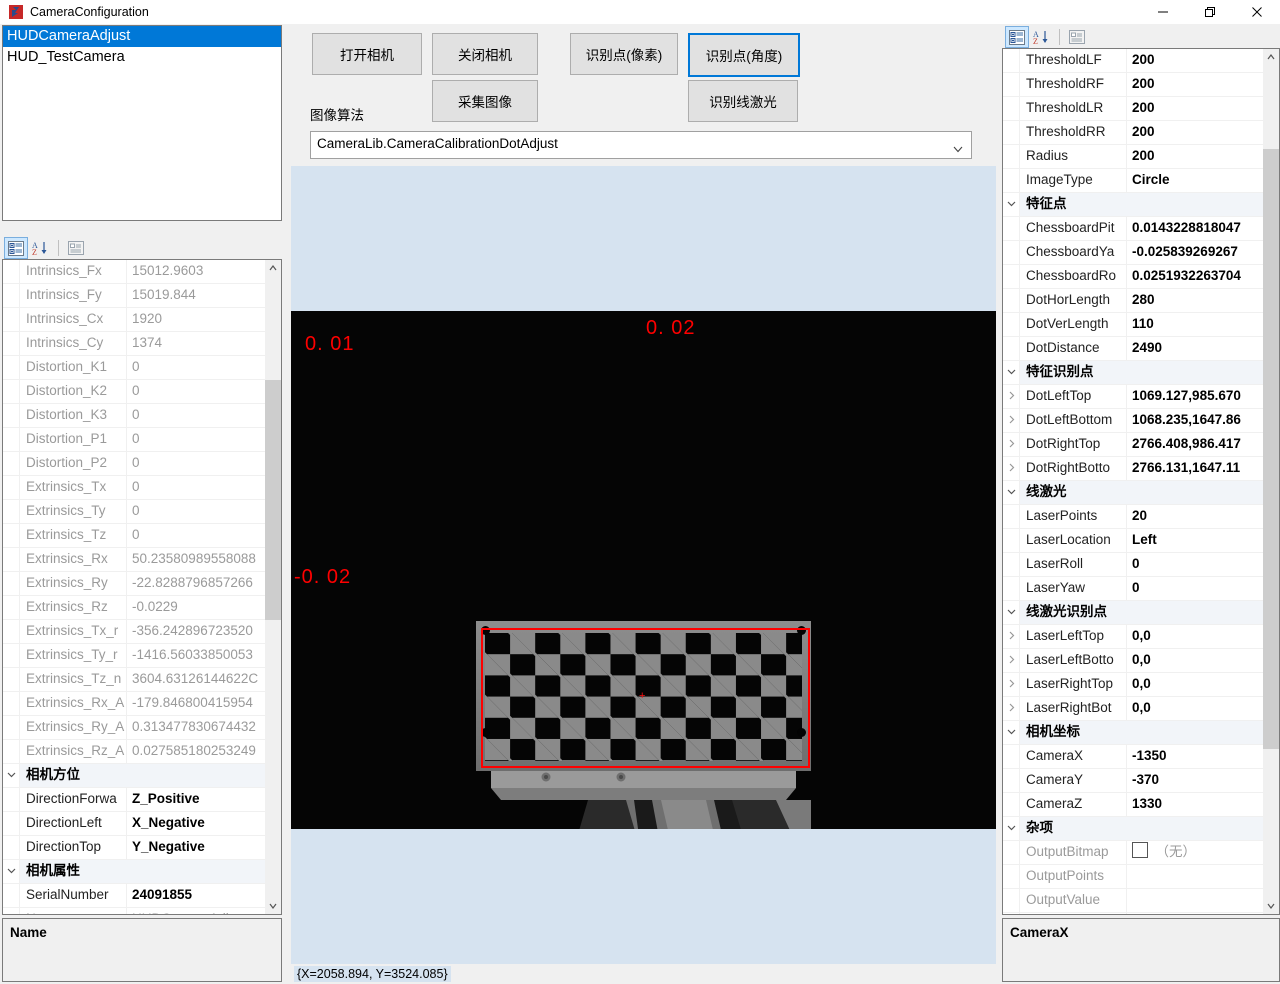 This screenshot has width=1280, height=984. What do you see at coordinates (1195, 540) in the screenshot?
I see `property-value: Left` at bounding box center [1195, 540].